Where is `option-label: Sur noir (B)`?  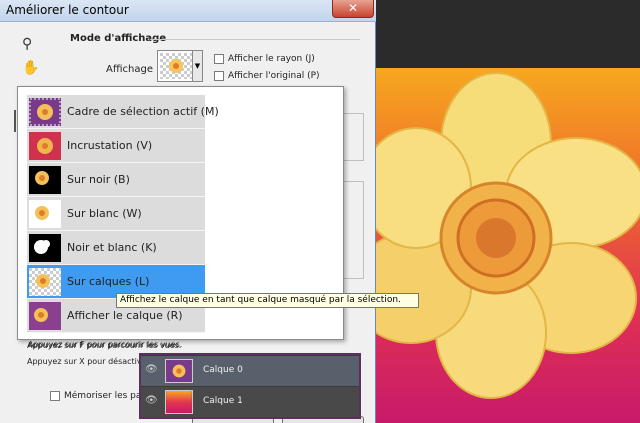
option-label: Sur noir (B) is located at coordinates (98, 179).